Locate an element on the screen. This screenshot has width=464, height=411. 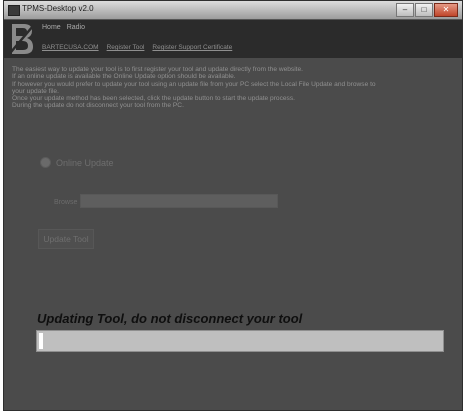
online-update-label: Online Update is located at coordinates (85, 162).